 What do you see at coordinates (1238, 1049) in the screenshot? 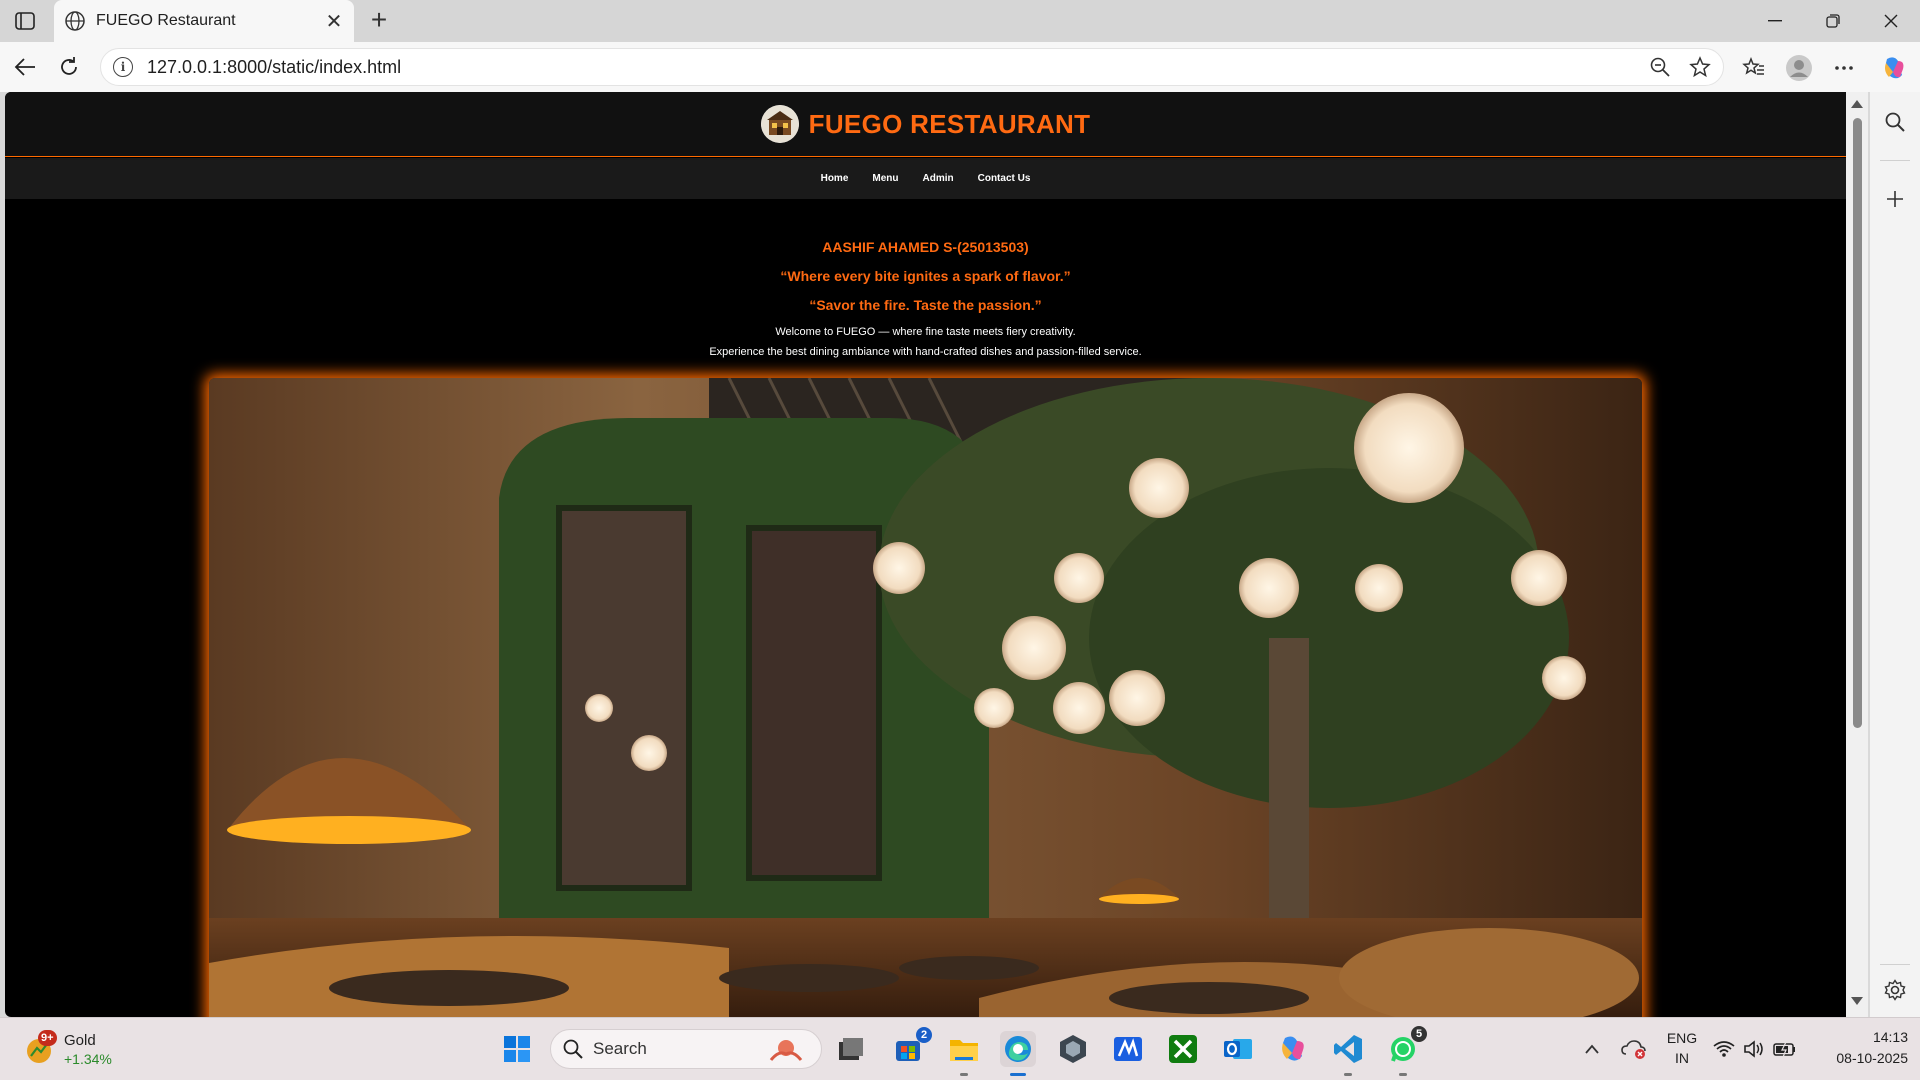
I see `outlook-app` at bounding box center [1238, 1049].